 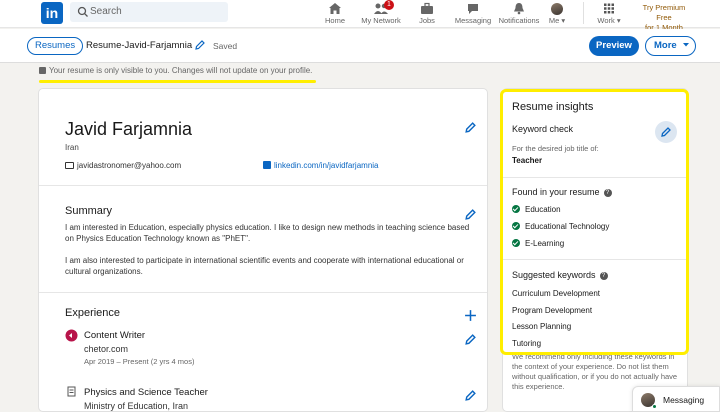 I want to click on grid-icon, so click(x=609, y=8).